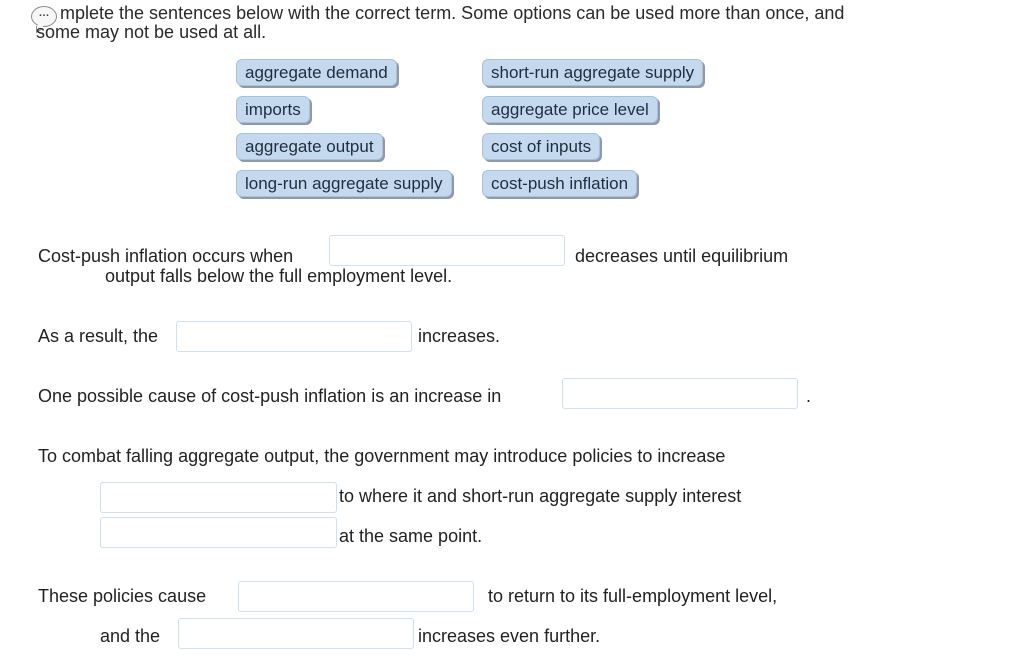 The width and height of the screenshot is (1024, 657). I want to click on blank-6-drop-target, so click(356, 596).